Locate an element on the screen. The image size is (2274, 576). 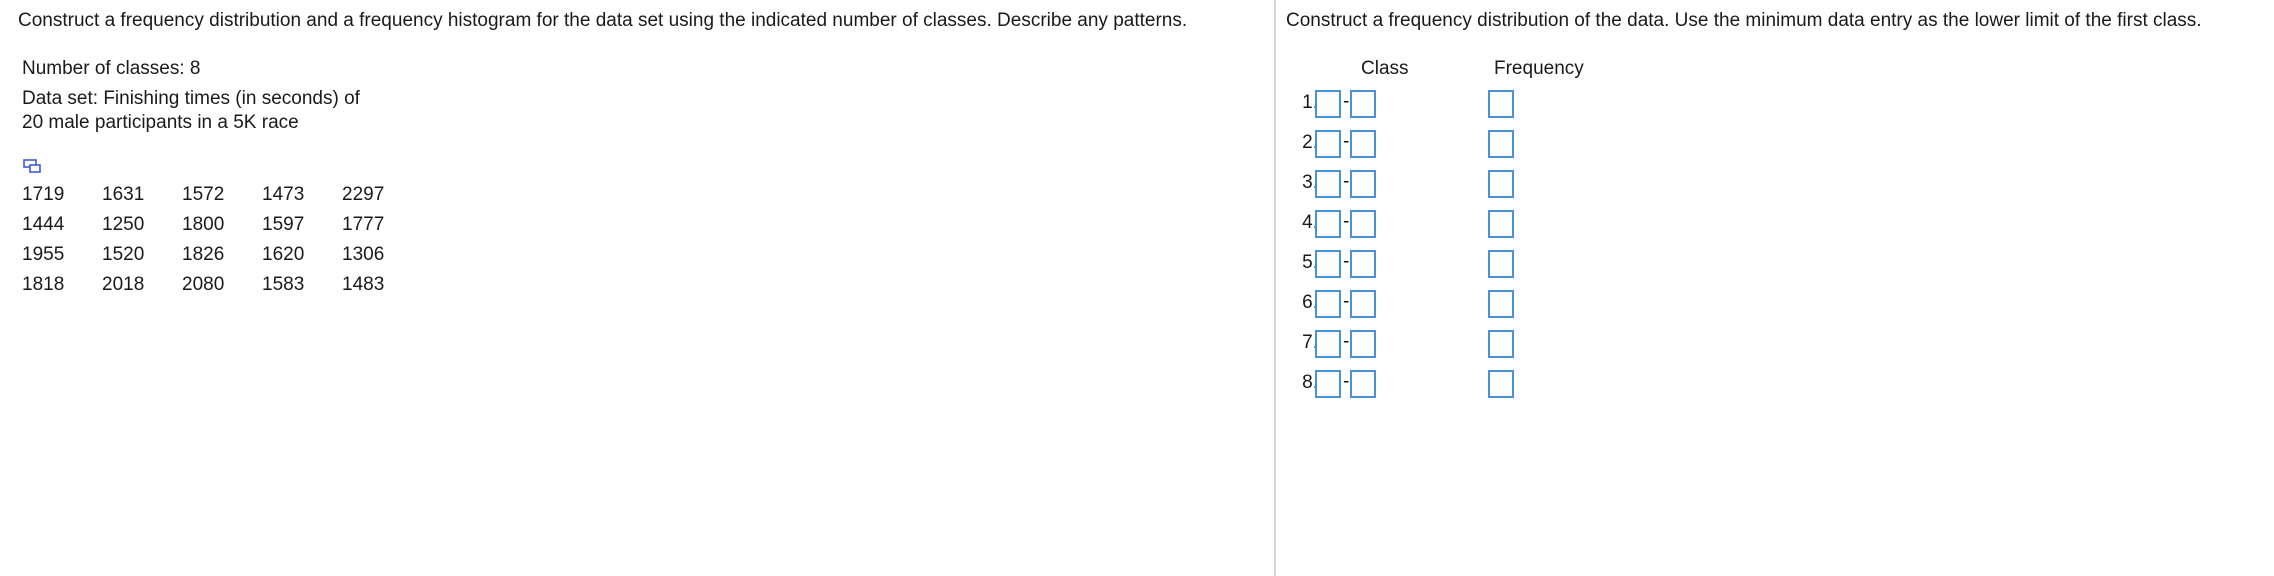
data-value: 1583 is located at coordinates (283, 284).